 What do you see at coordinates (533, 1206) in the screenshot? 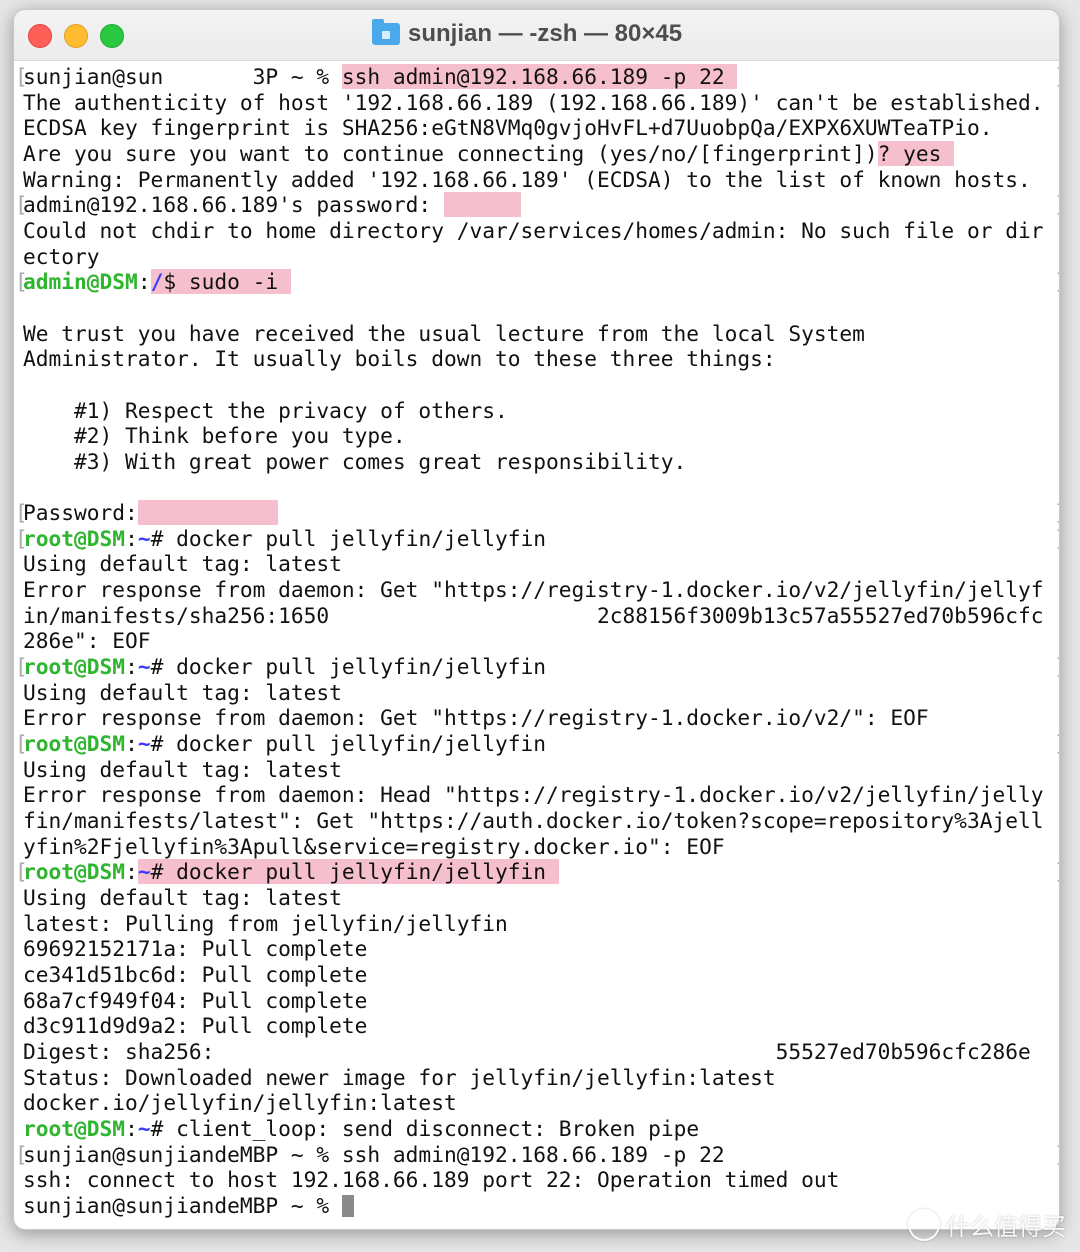
I see `terminal-line: sunjian@sunjiandeMBP ~ %` at bounding box center [533, 1206].